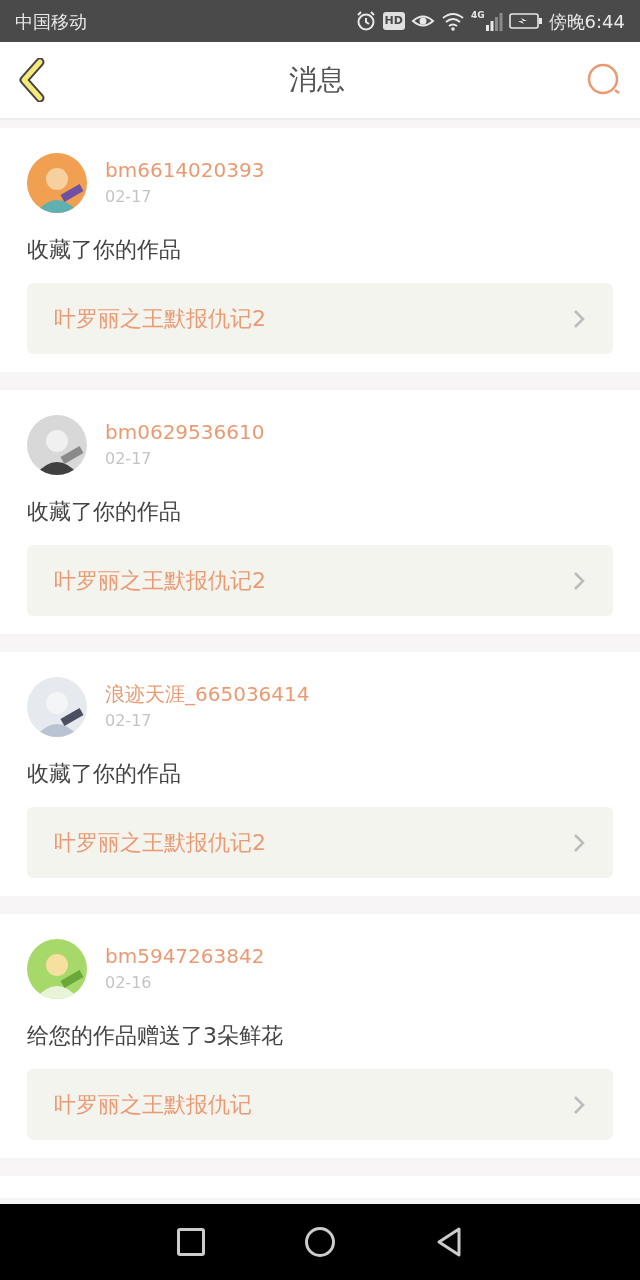  Describe the element at coordinates (477, 15) in the screenshot. I see `network-label: 4G` at that location.